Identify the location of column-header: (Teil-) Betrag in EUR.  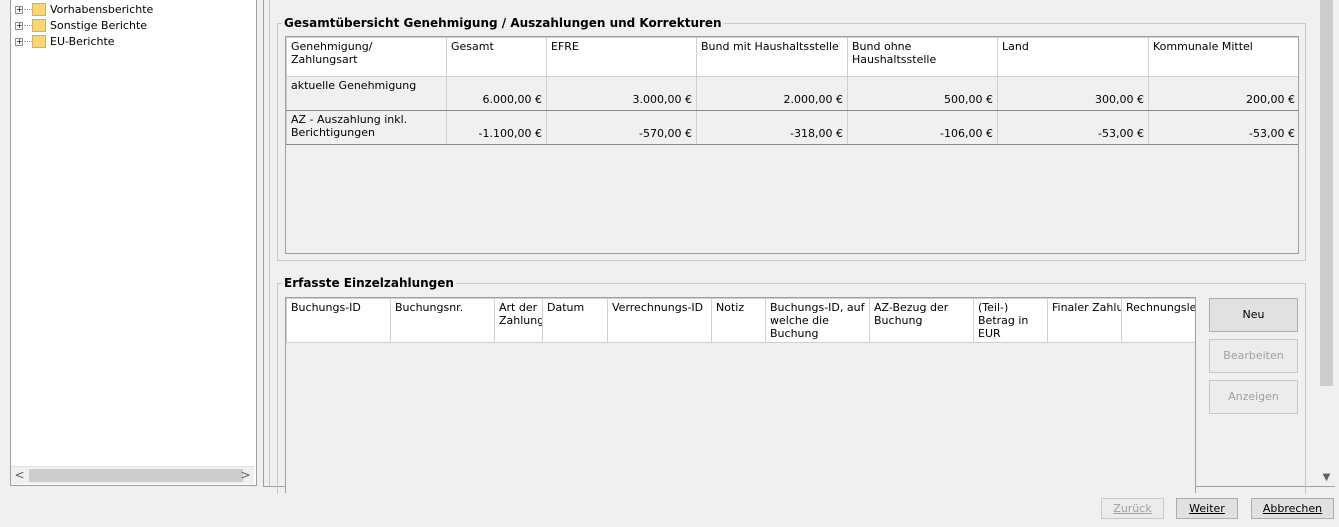
(1010, 320).